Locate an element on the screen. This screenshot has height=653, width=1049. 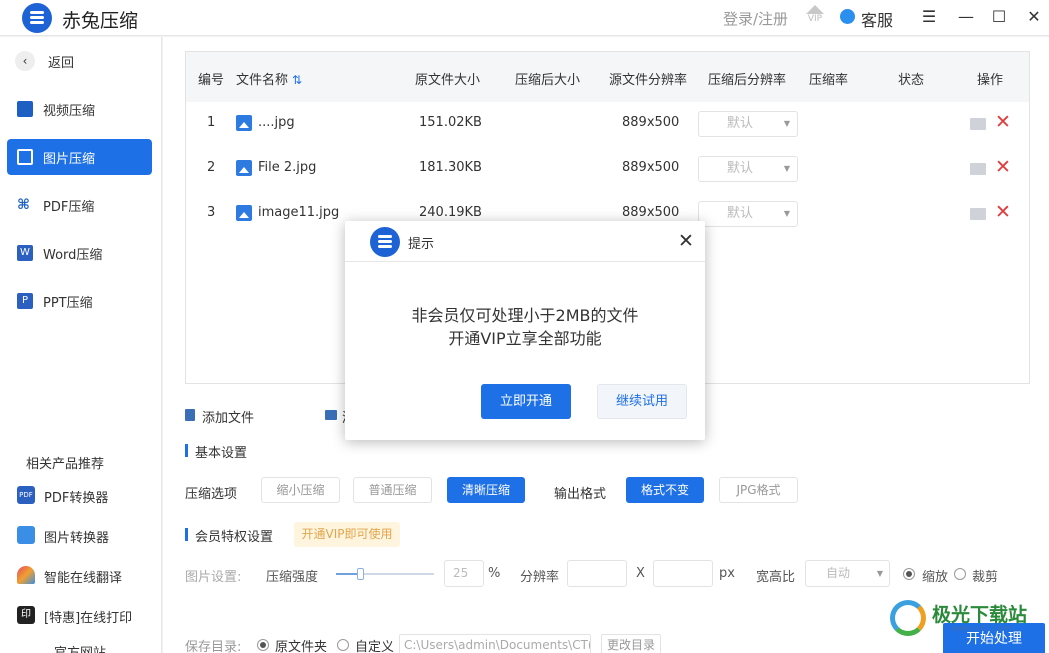
image-converter-icon is located at coordinates (26, 535).